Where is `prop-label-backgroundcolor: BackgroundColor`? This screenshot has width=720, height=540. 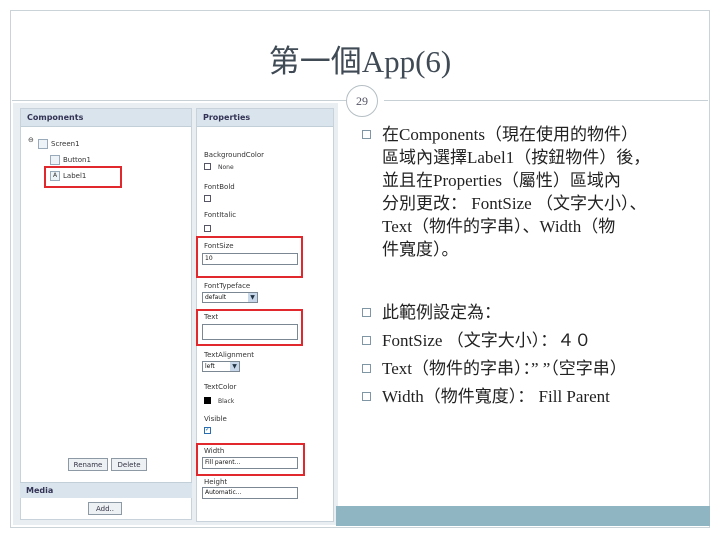
prop-label-backgroundcolor: BackgroundColor is located at coordinates (234, 155).